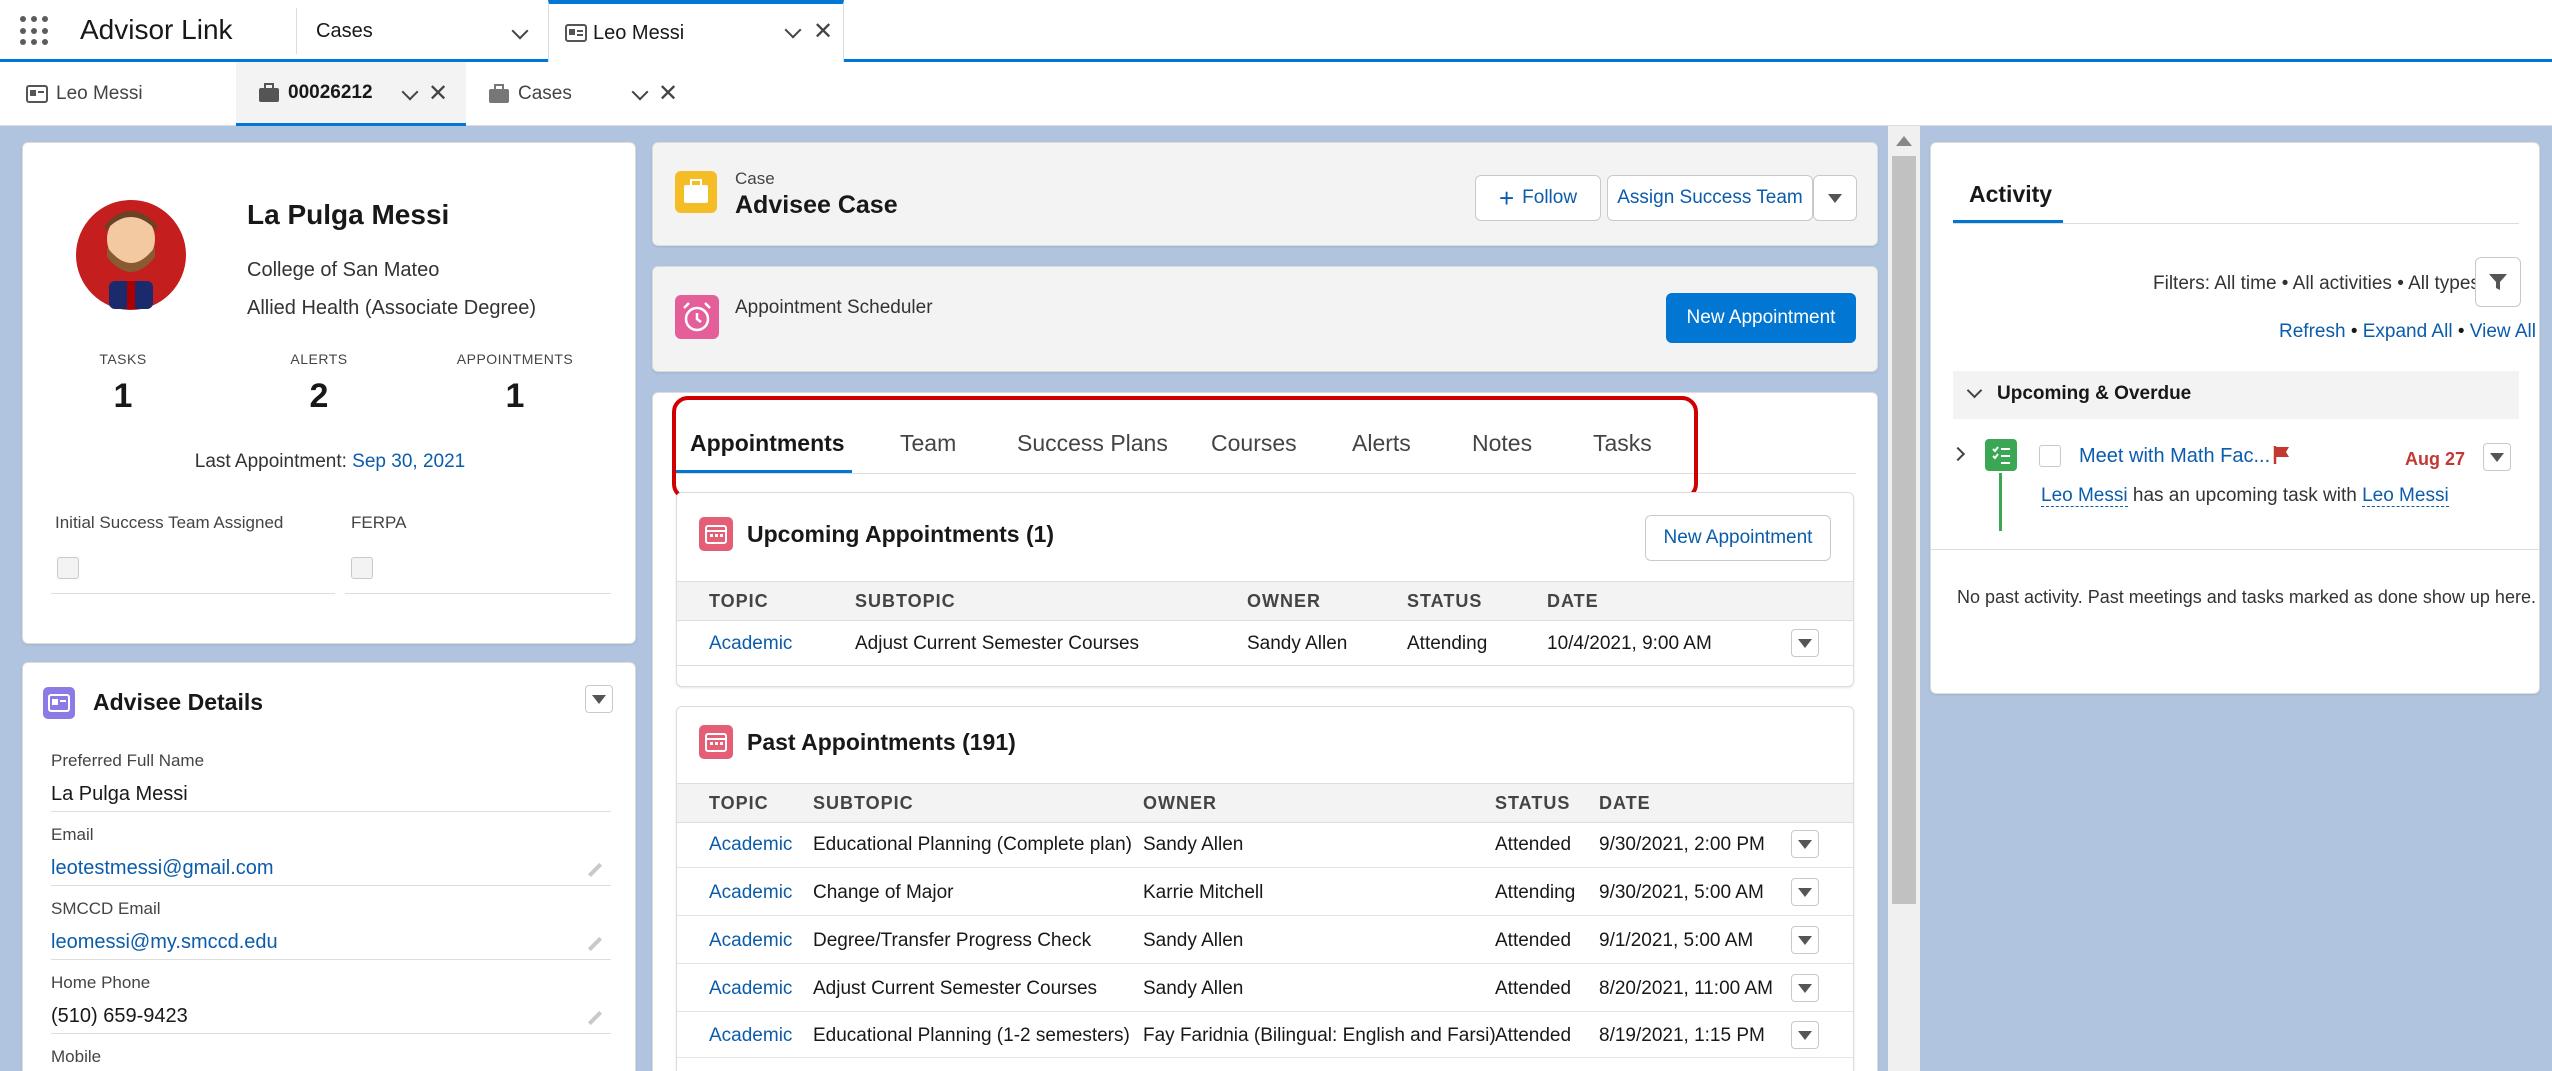 This screenshot has height=1071, width=2552. I want to click on last-appointment-link: Sep 30, 2021, so click(408, 461).